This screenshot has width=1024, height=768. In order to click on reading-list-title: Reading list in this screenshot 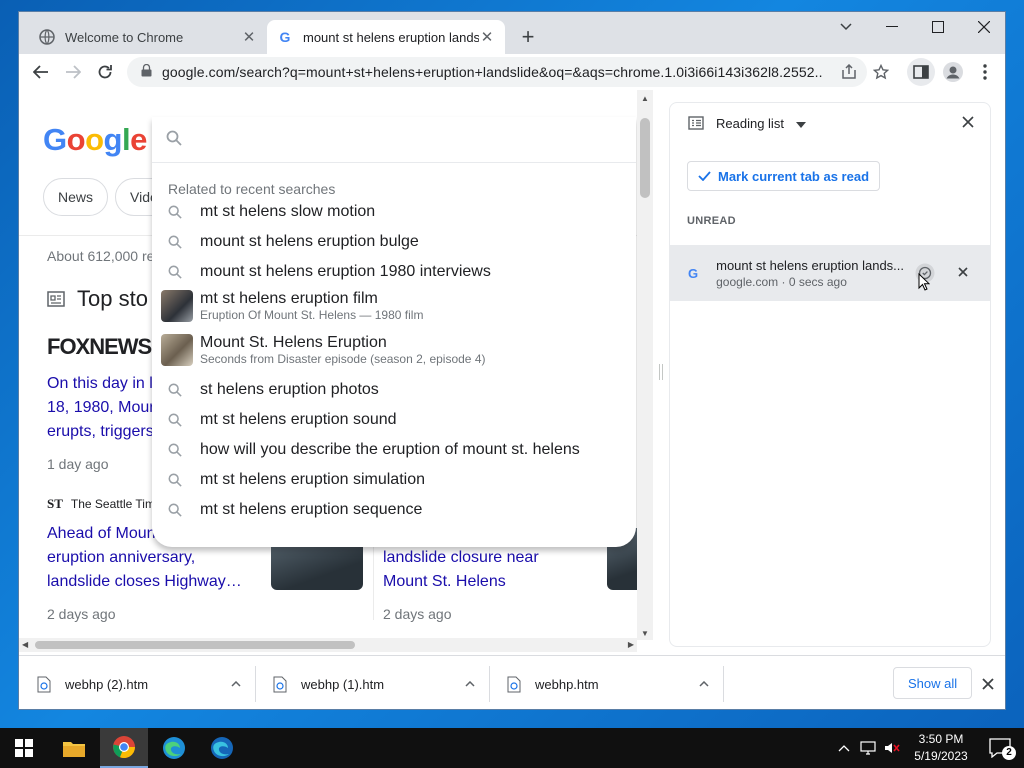, I will do `click(750, 123)`.